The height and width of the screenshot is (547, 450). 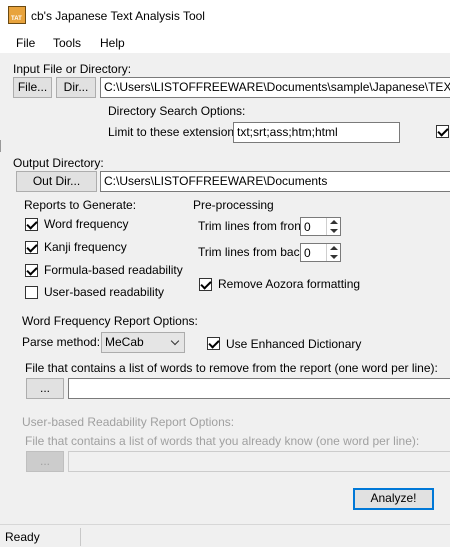 What do you see at coordinates (213, 343) in the screenshot?
I see `enhanced-dictionary-checkbox` at bounding box center [213, 343].